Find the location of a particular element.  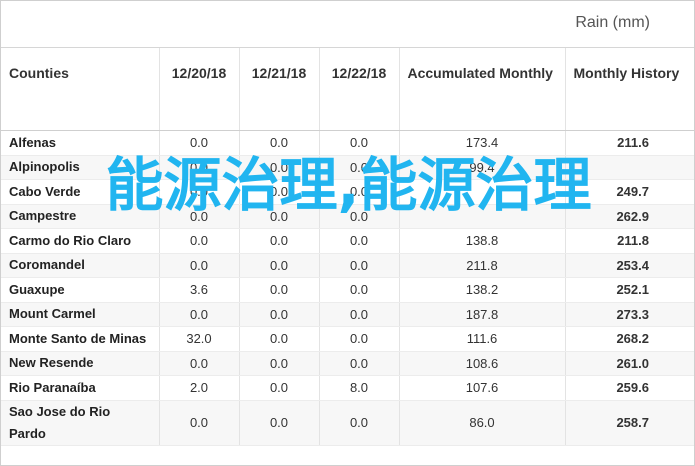

table-cell-accumulated: 138.2 is located at coordinates (482, 290).